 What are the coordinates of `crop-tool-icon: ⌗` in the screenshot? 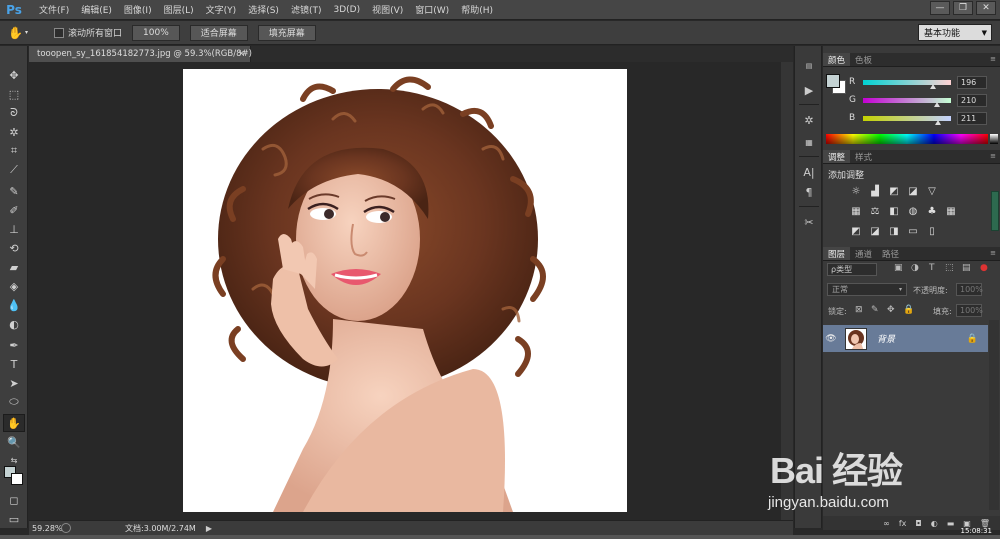 It's located at (14, 151).